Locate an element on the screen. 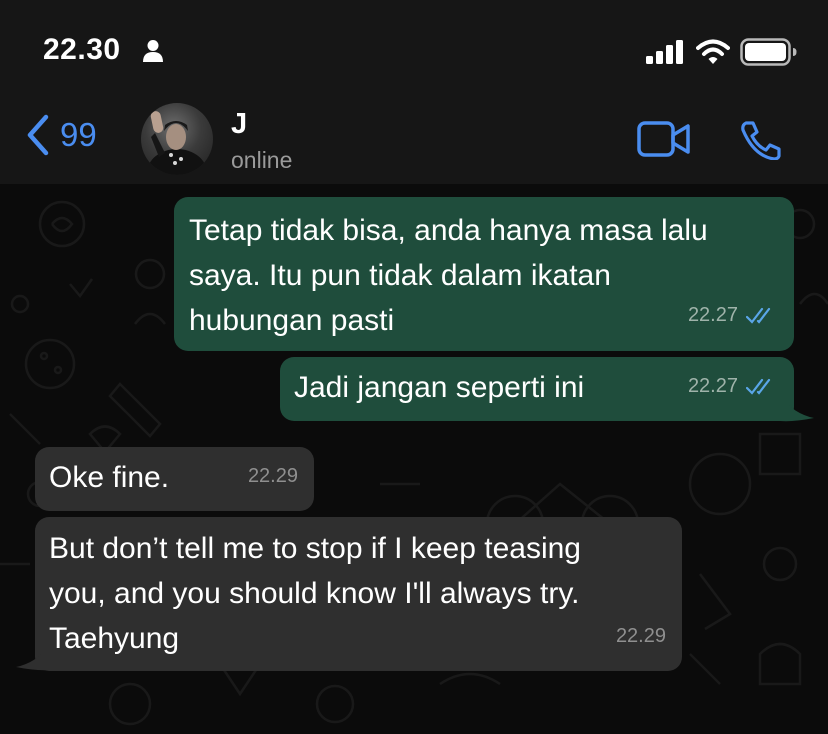 This screenshot has height=734, width=828. phone-icon is located at coordinates (760, 140).